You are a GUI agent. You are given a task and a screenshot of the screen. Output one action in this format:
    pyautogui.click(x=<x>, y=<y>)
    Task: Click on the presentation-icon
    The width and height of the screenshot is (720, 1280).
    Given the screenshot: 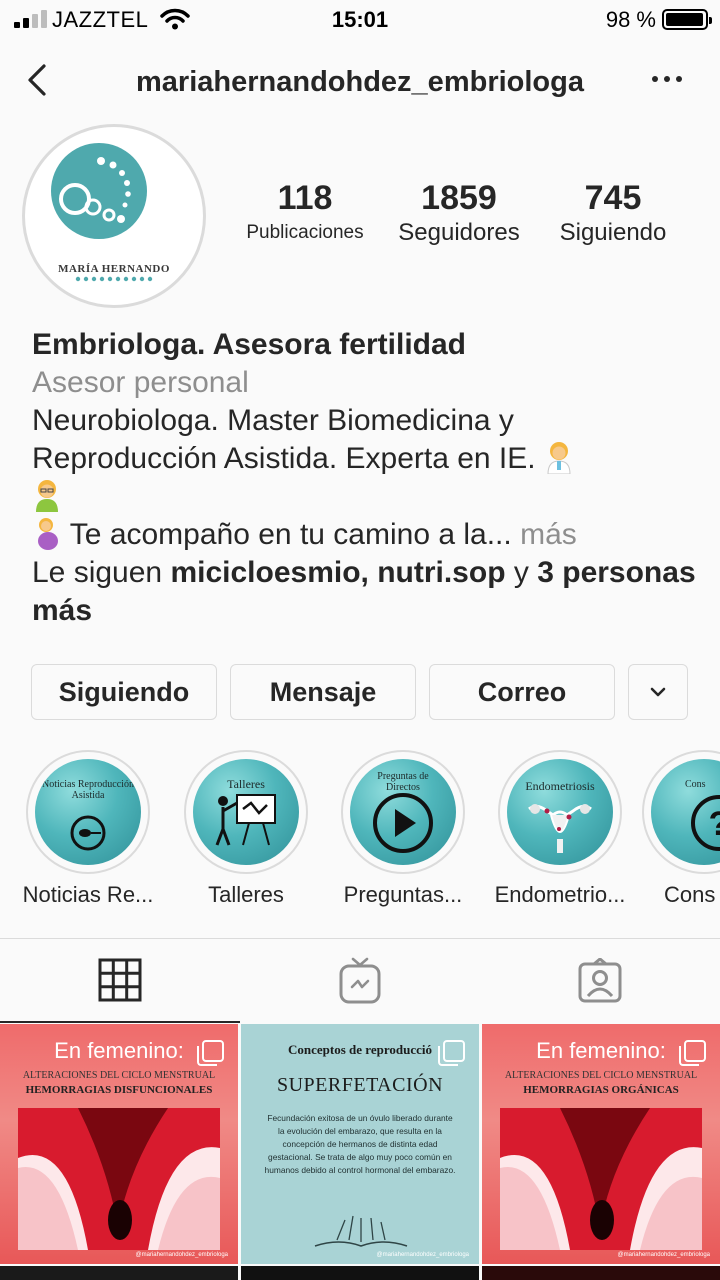 What is the action you would take?
    pyautogui.click(x=245, y=820)
    